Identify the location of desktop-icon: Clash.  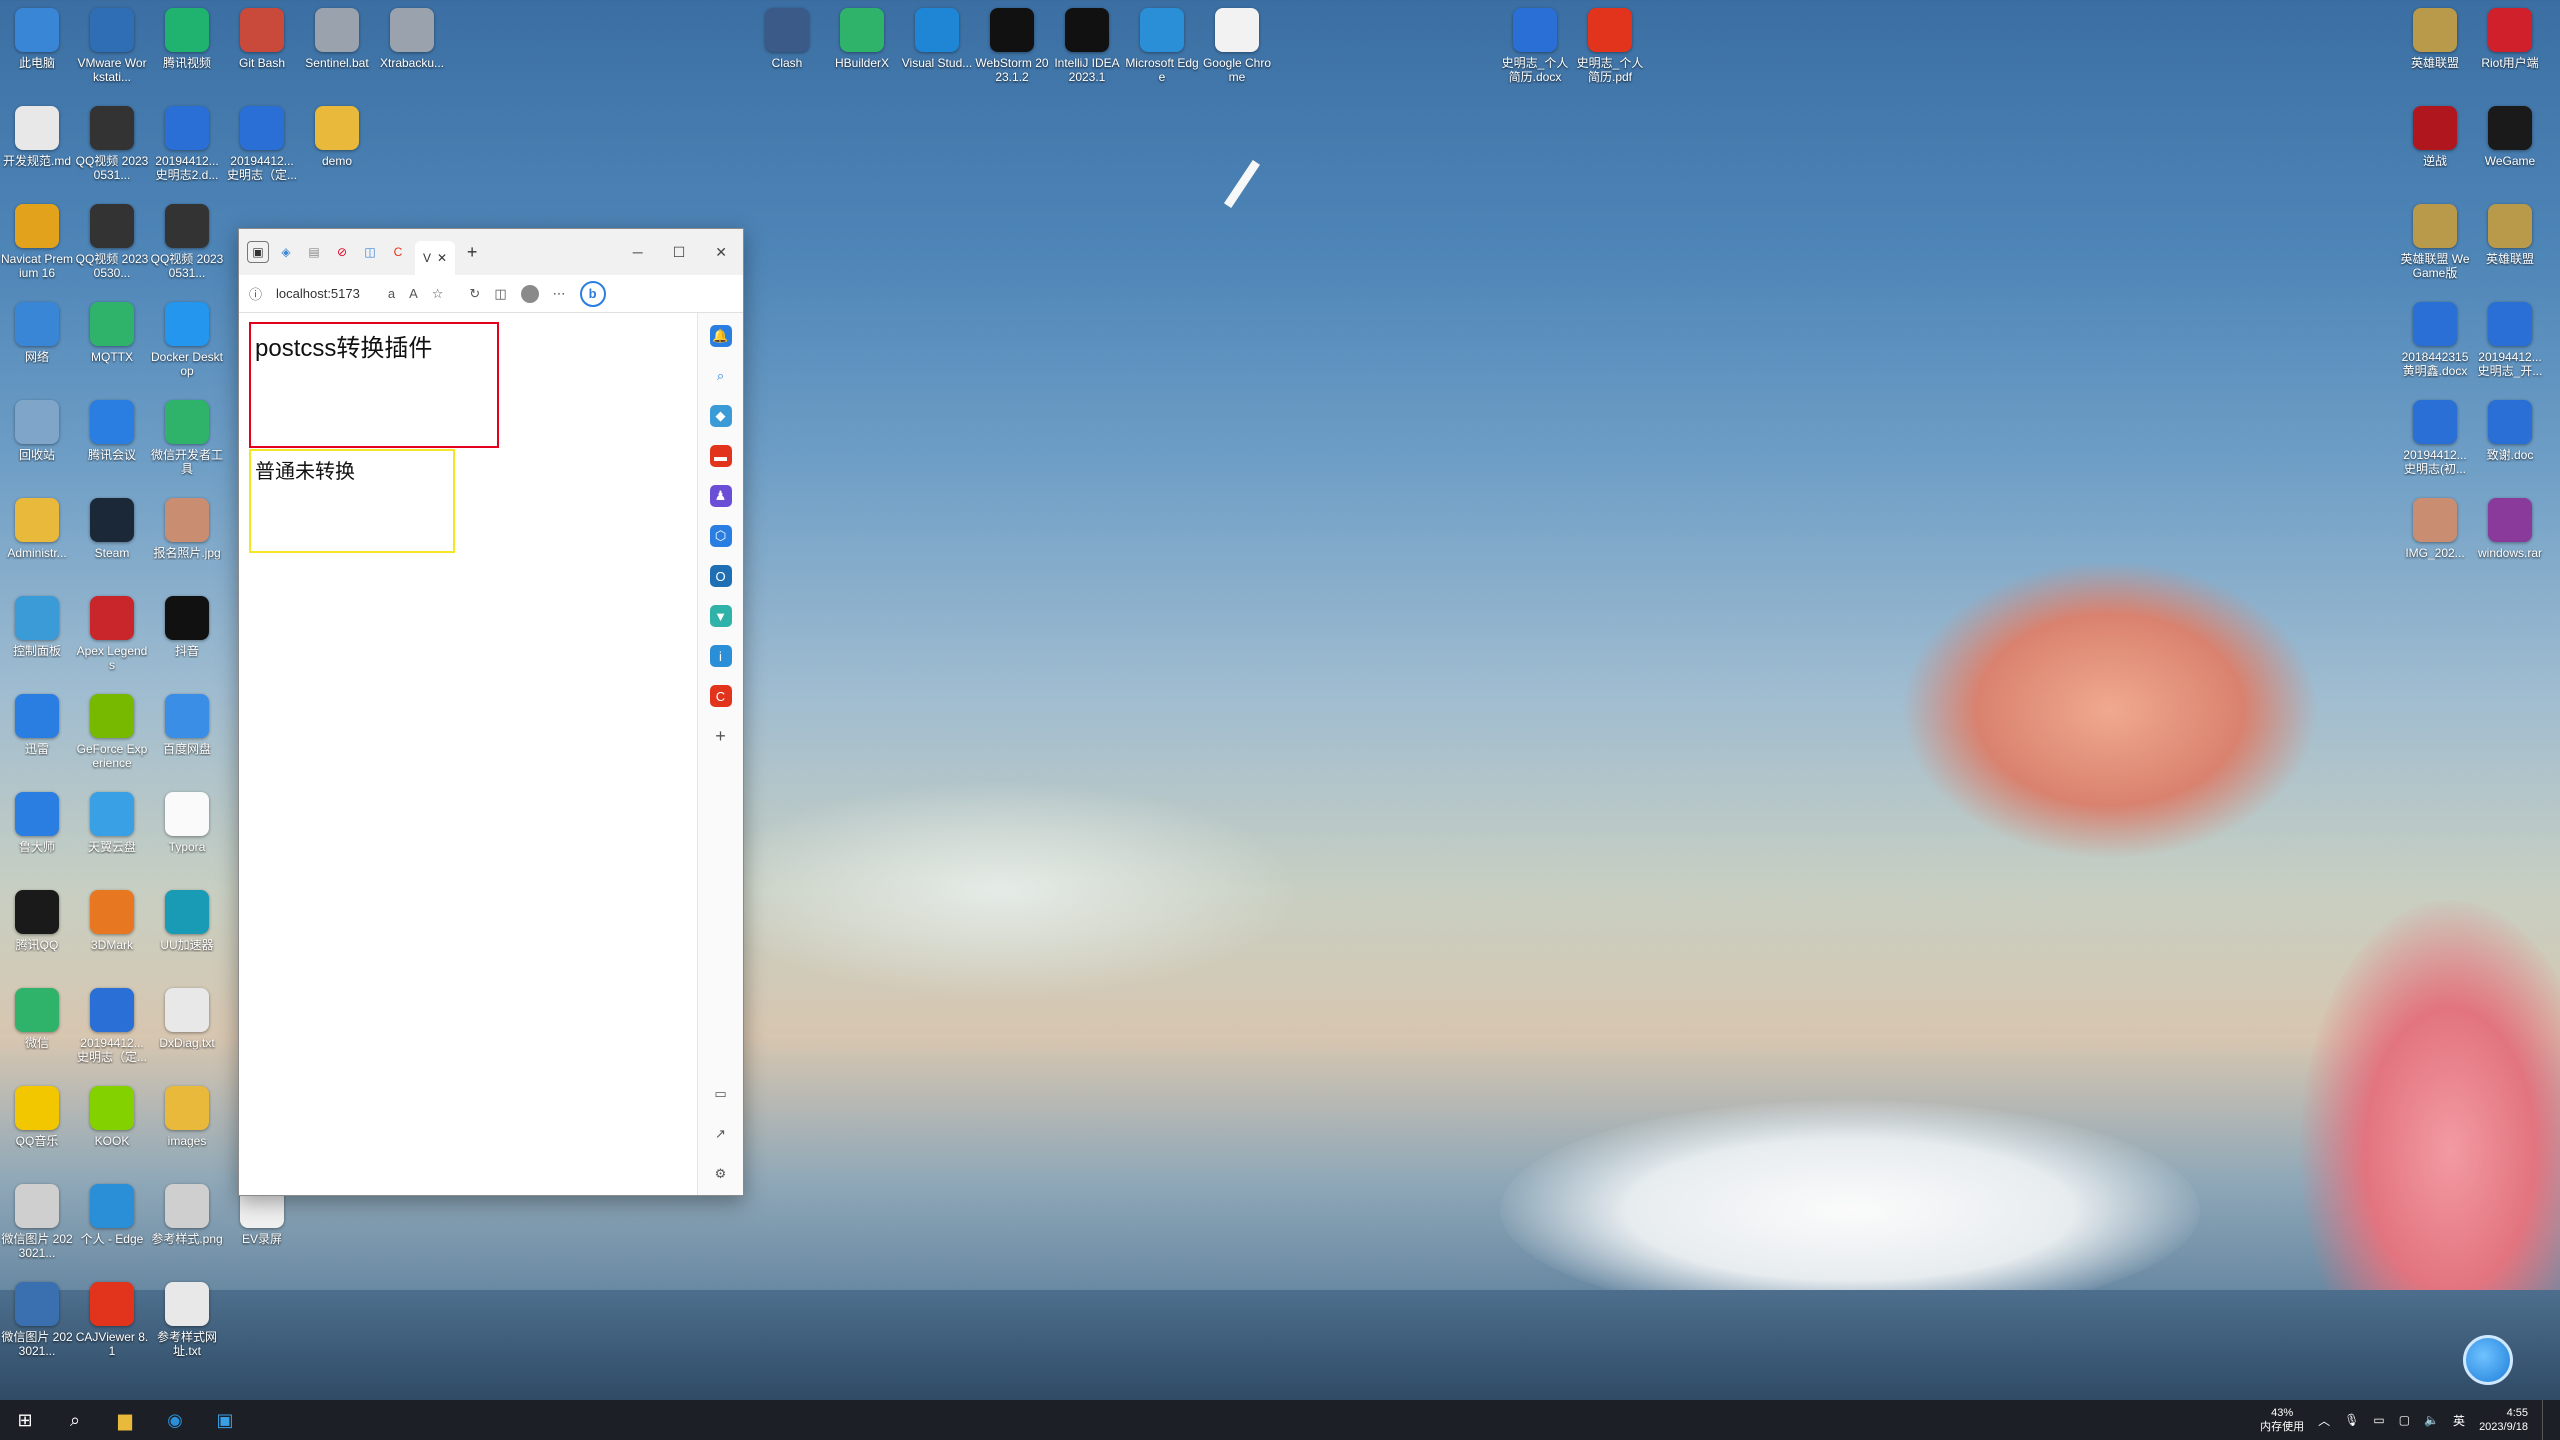
(787, 39).